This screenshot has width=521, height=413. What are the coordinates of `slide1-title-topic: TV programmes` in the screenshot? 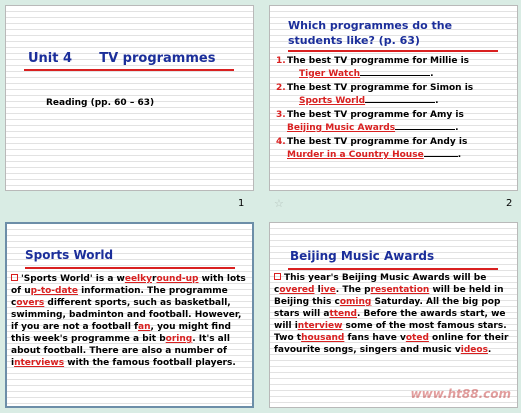 It's located at (157, 58).